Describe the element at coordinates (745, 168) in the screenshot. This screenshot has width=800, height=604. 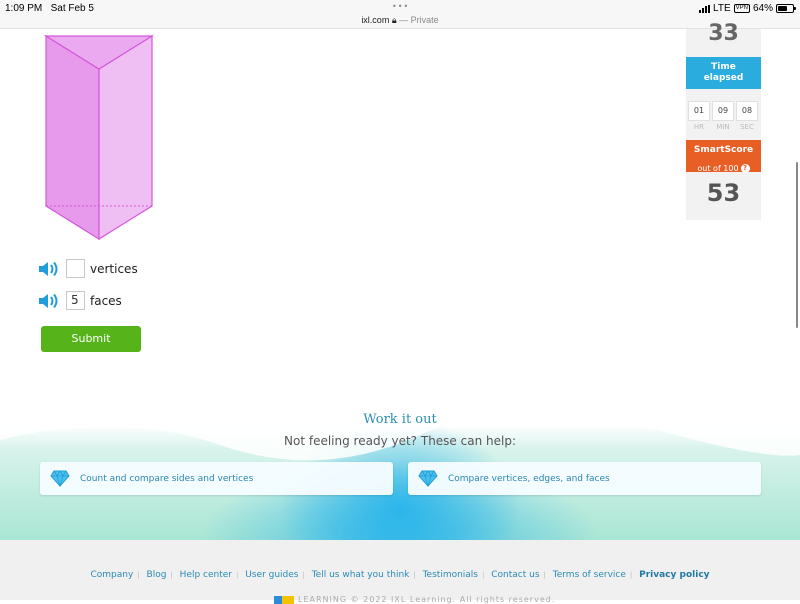
I see `help-icon: ?` at that location.